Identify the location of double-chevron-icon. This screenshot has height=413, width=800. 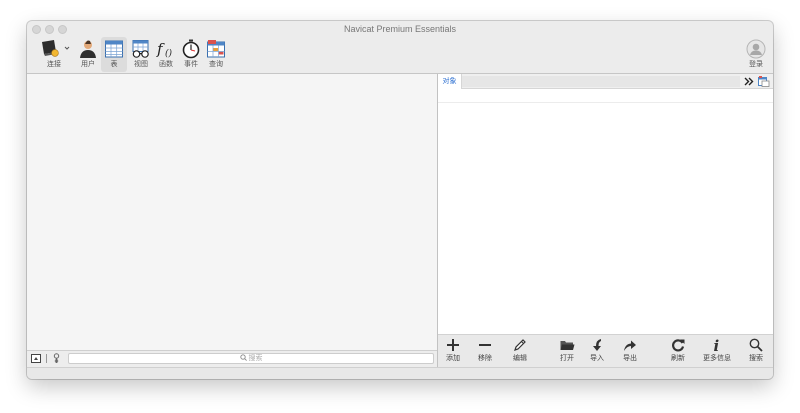
(749, 81).